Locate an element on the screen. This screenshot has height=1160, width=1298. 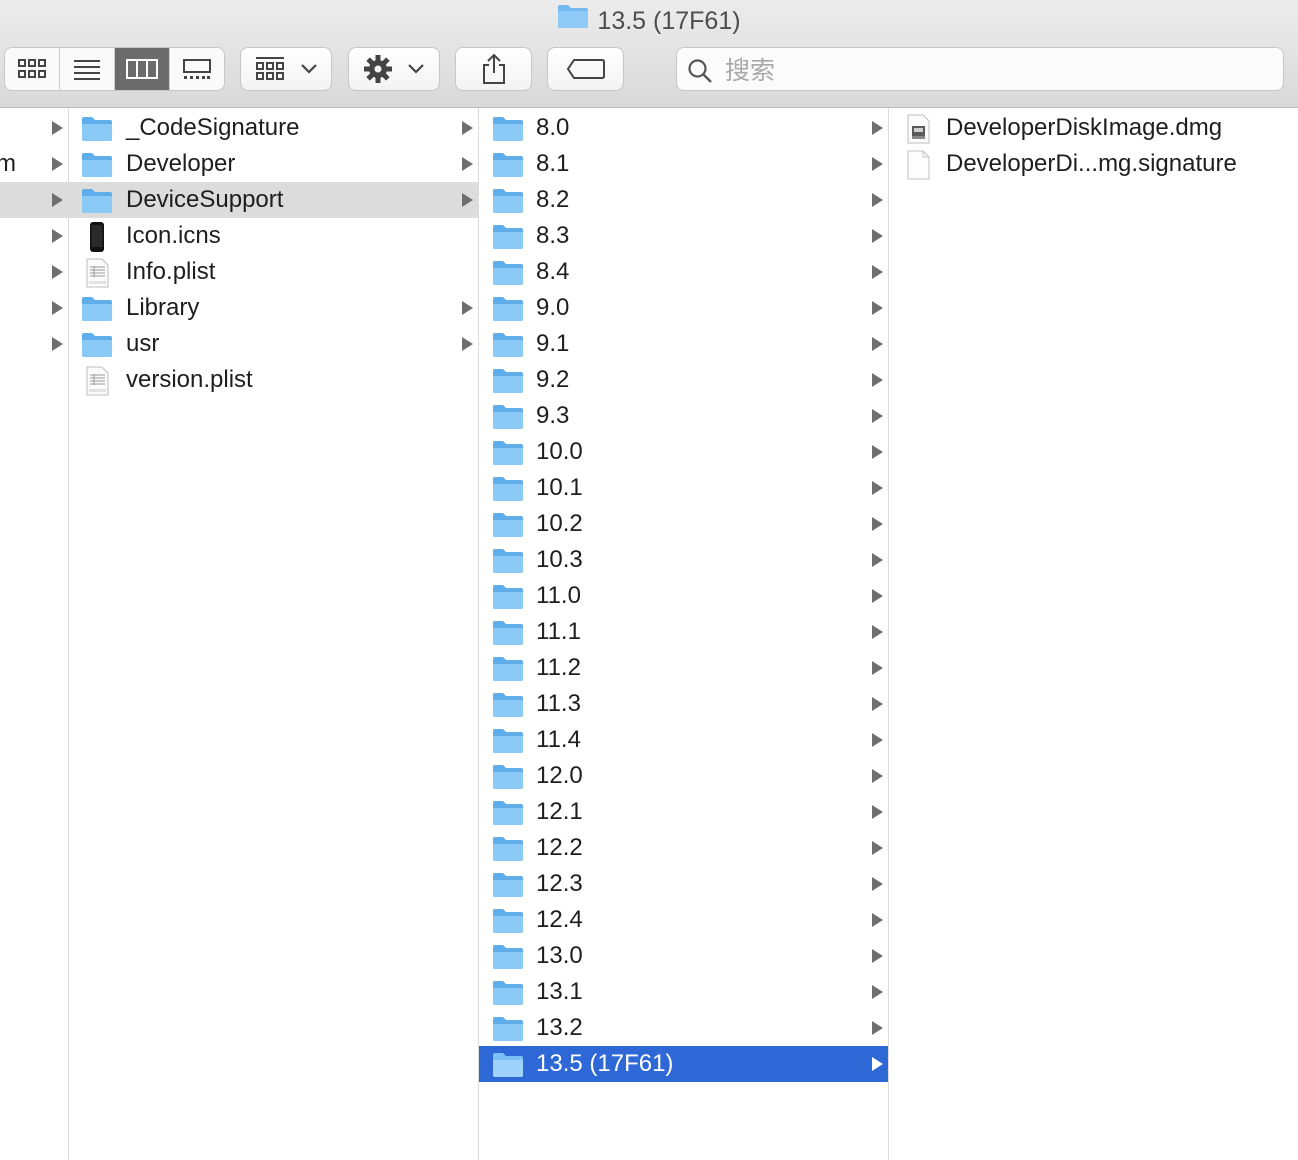
version-folder-item: 9.3 is located at coordinates (683, 416).